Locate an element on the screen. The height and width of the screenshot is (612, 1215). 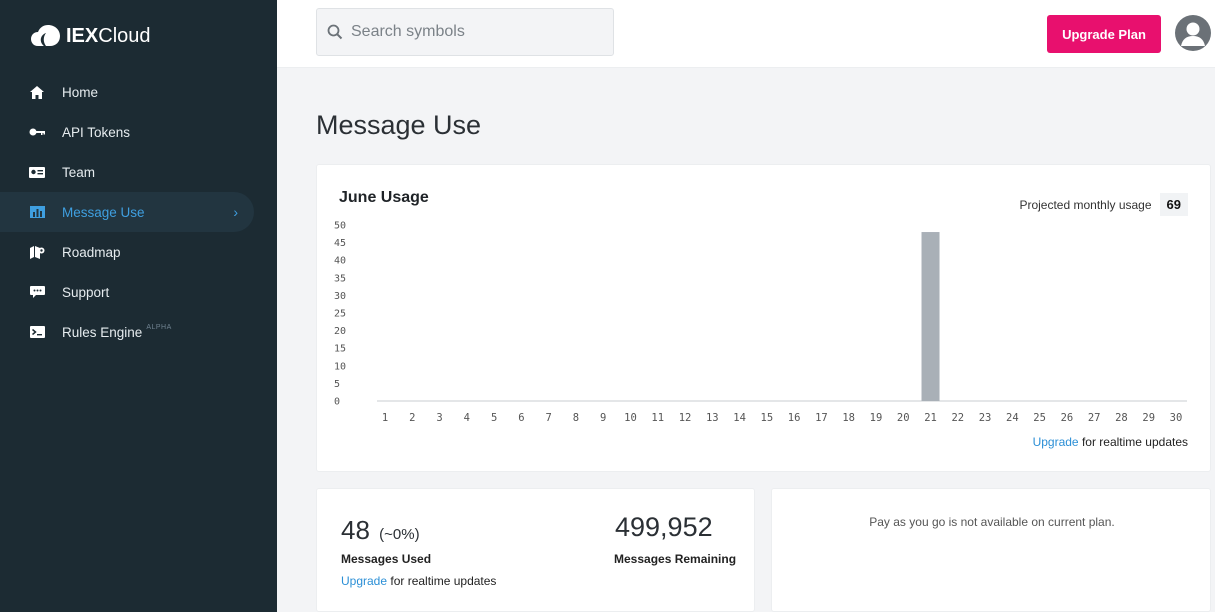
stats-footer-text: for realtime updates is located at coordinates (442, 581).